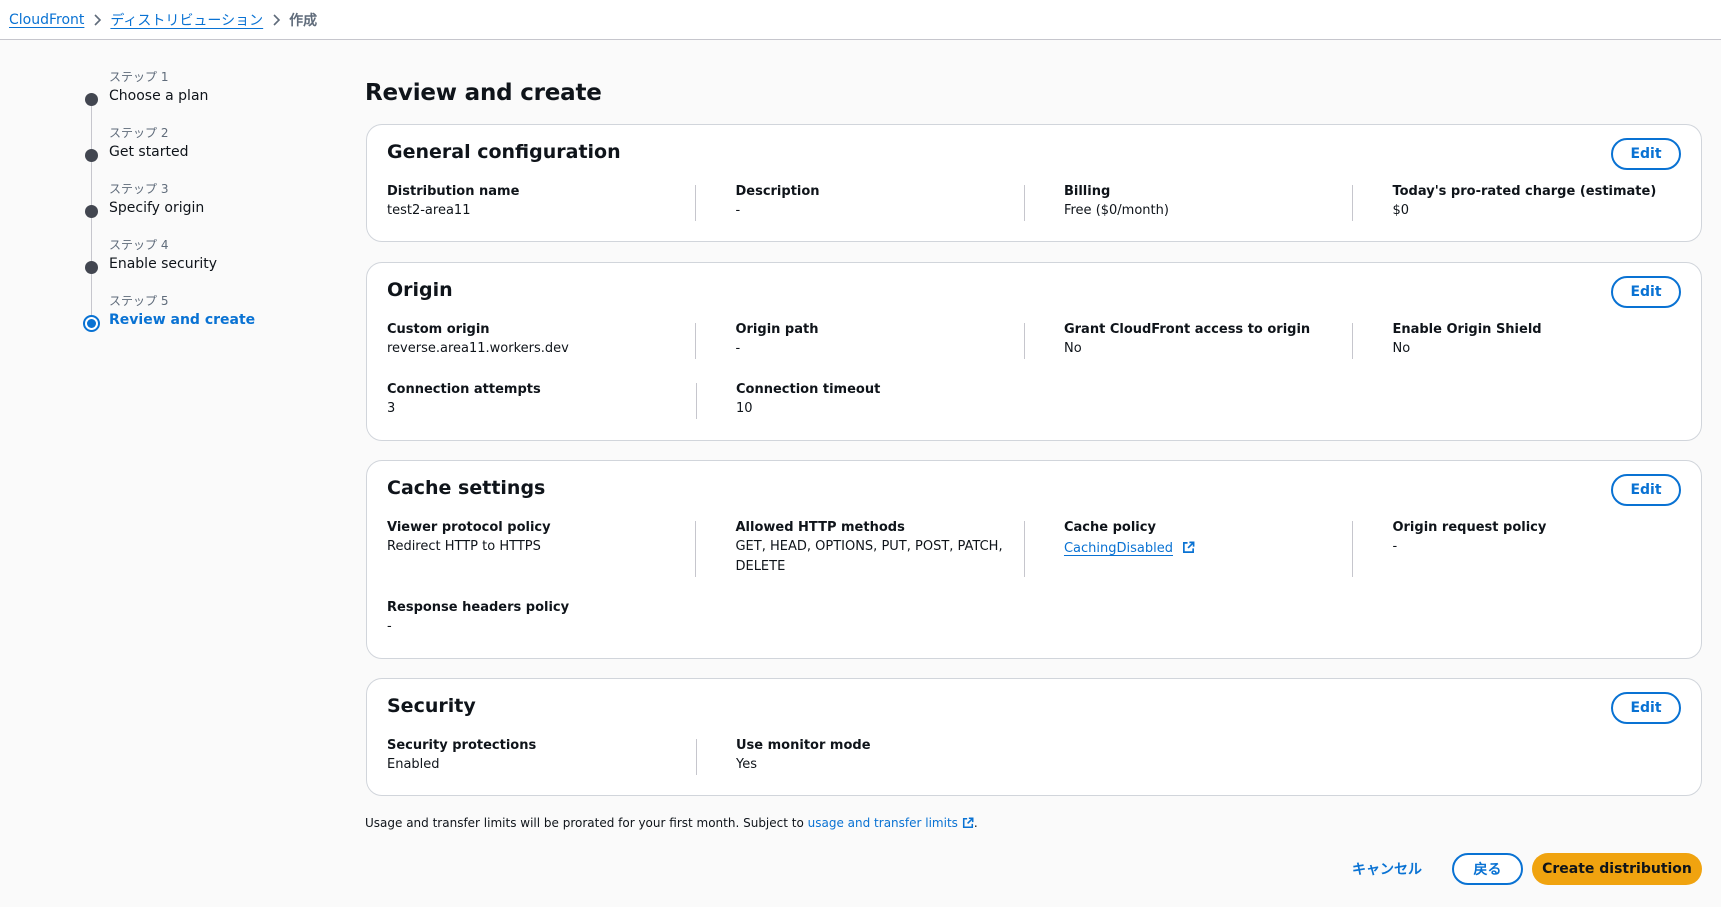 The height and width of the screenshot is (907, 1721). What do you see at coordinates (157, 208) in the screenshot?
I see `step-label: Specify origin` at bounding box center [157, 208].